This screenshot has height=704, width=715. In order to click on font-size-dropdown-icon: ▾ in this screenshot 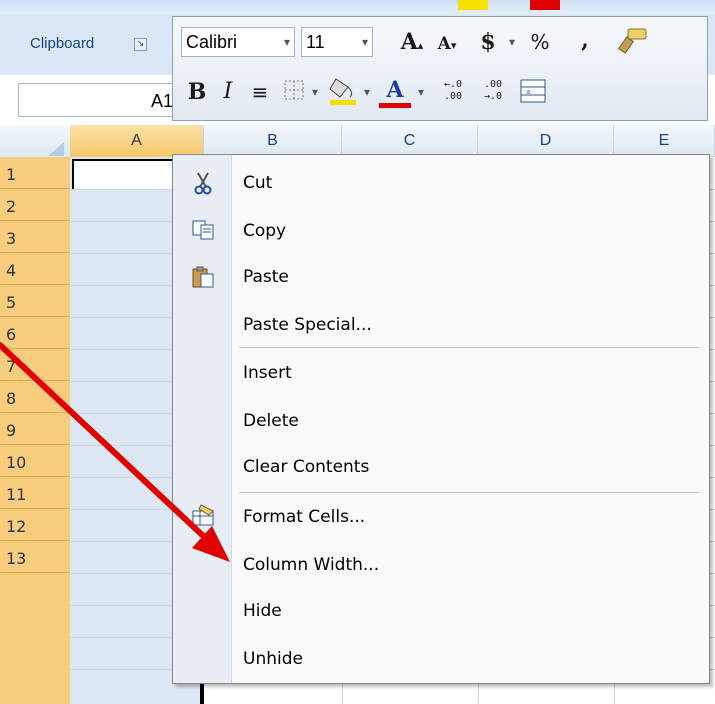, I will do `click(365, 42)`.